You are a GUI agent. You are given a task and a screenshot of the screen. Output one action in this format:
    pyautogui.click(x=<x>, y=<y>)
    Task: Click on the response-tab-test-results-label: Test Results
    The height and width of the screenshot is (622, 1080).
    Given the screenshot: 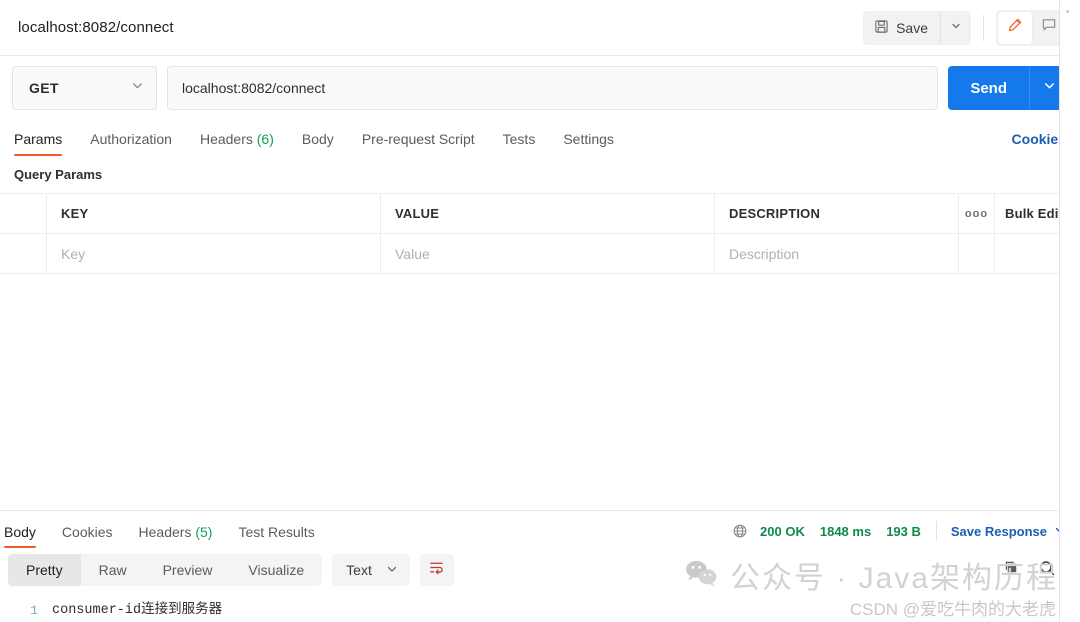 What is the action you would take?
    pyautogui.click(x=276, y=532)
    